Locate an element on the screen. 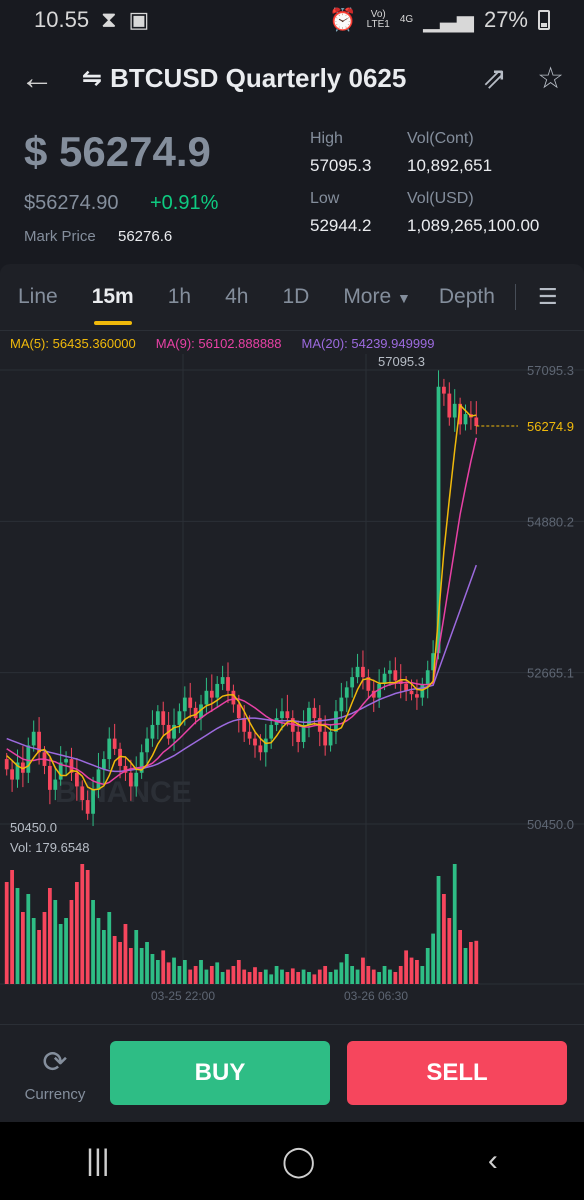 This screenshot has height=1200, width=584. pair-selector: ⇋ BTCUSD Quarterly 0625 is located at coordinates (244, 78).